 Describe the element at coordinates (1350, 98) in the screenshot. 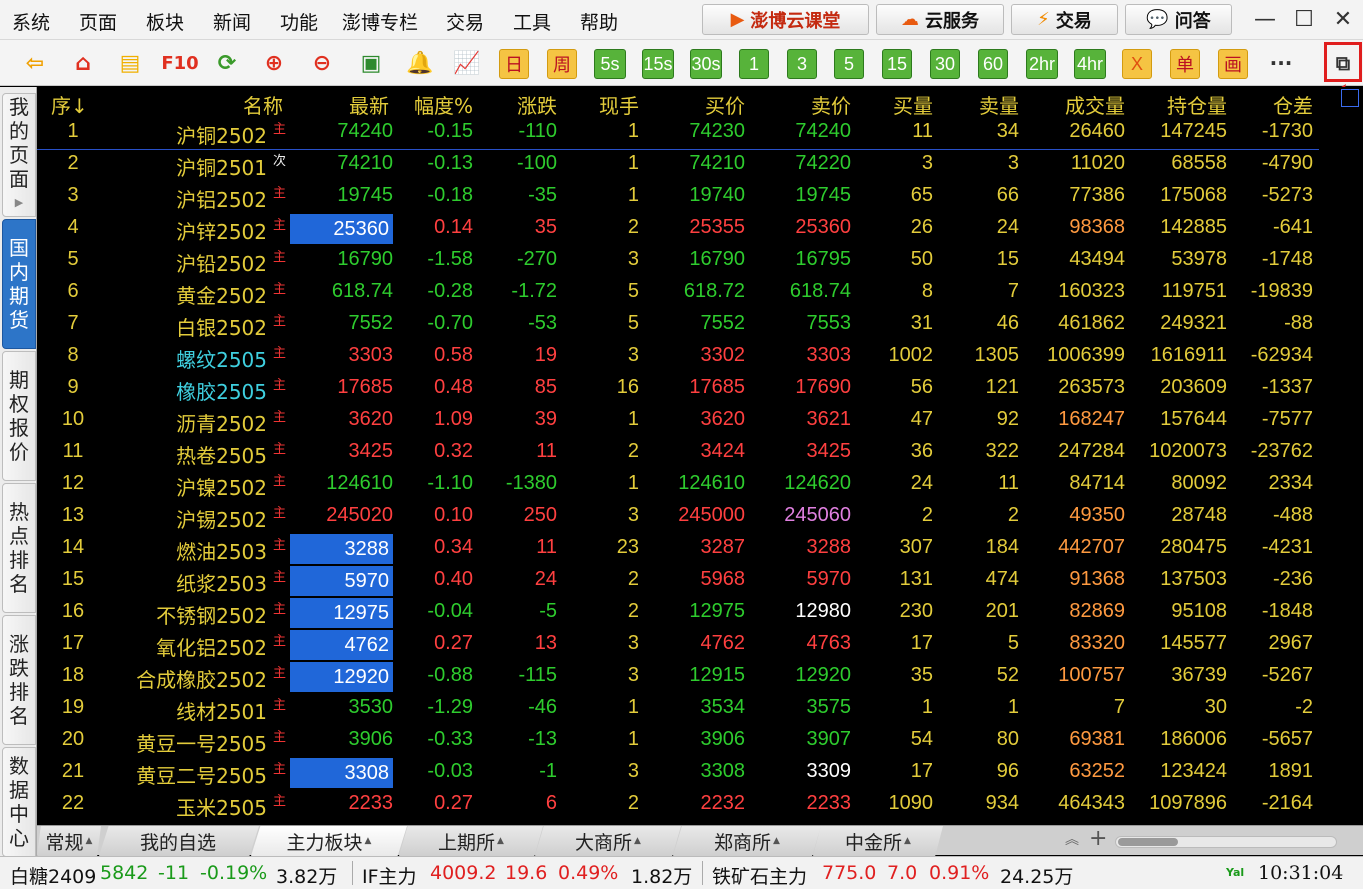

I see `column-settings-icon` at that location.